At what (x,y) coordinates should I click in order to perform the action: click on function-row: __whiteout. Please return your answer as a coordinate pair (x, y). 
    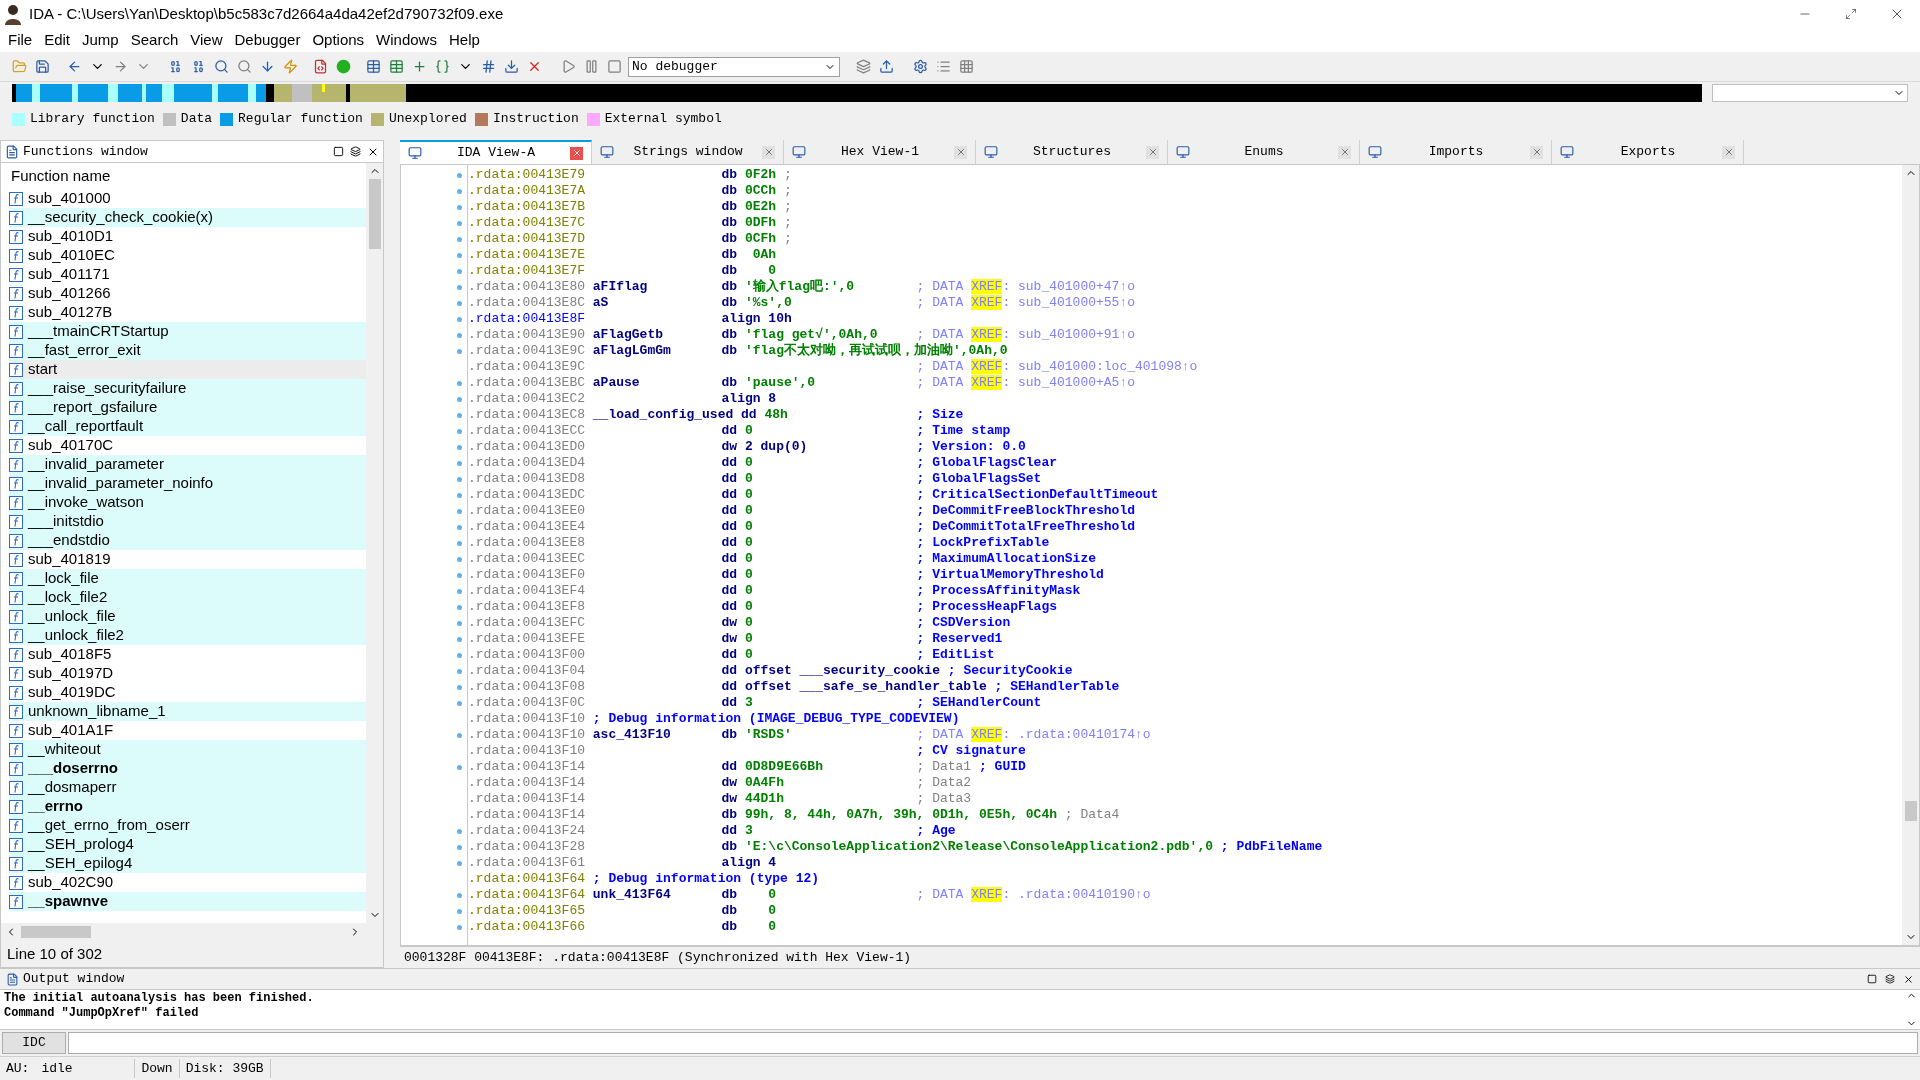
    Looking at the image, I should click on (187, 749).